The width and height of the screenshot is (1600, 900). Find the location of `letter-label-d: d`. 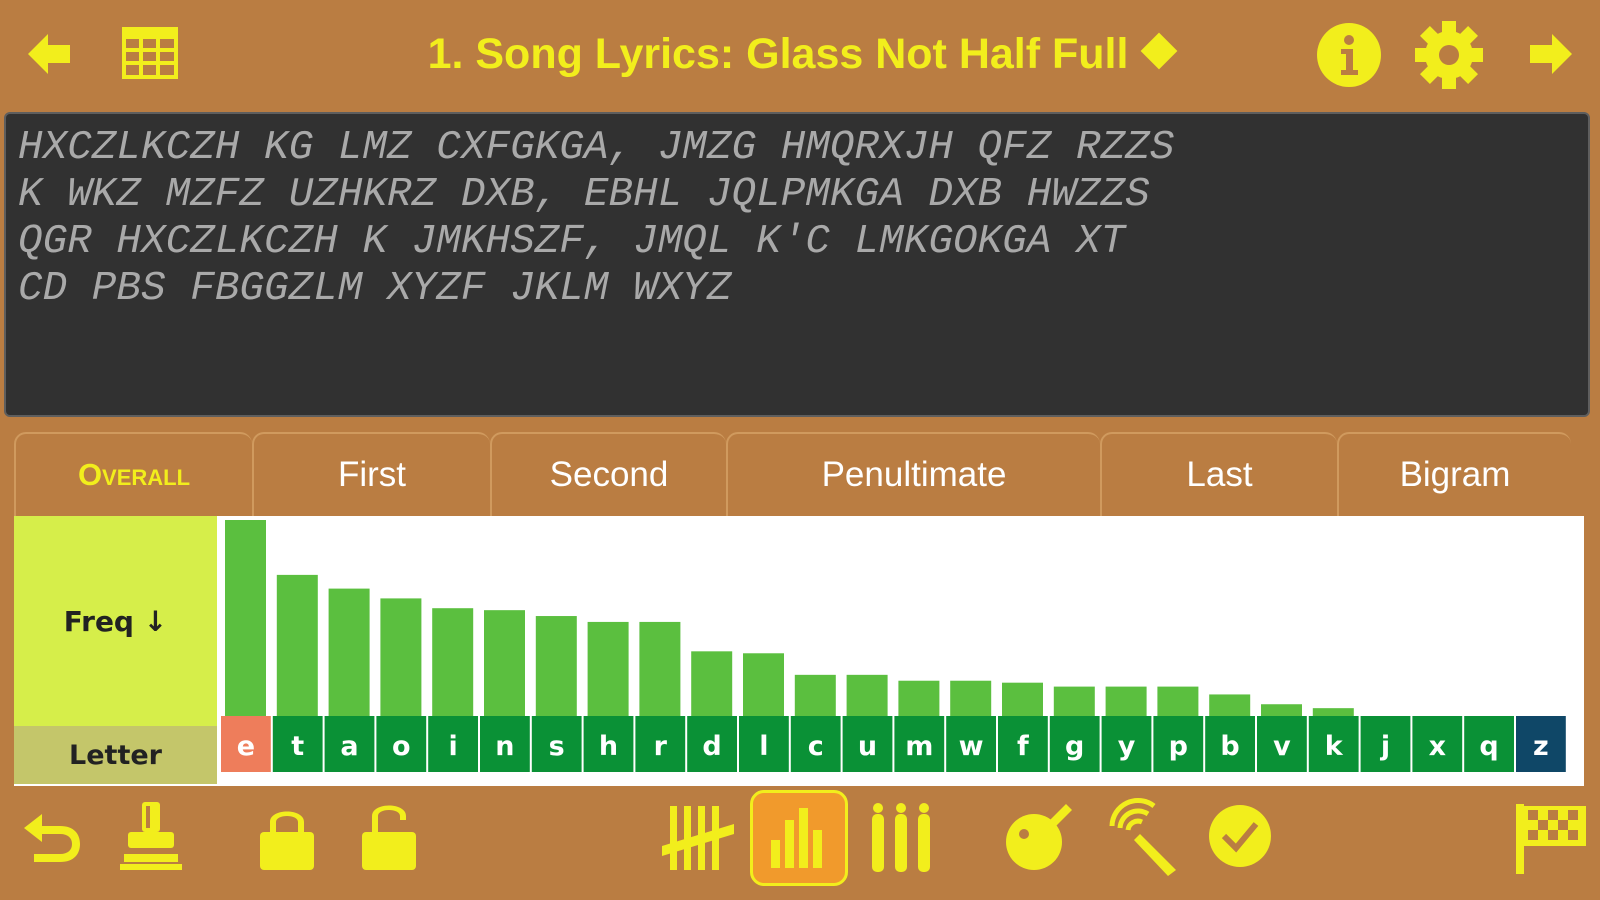

letter-label-d: d is located at coordinates (711, 746).